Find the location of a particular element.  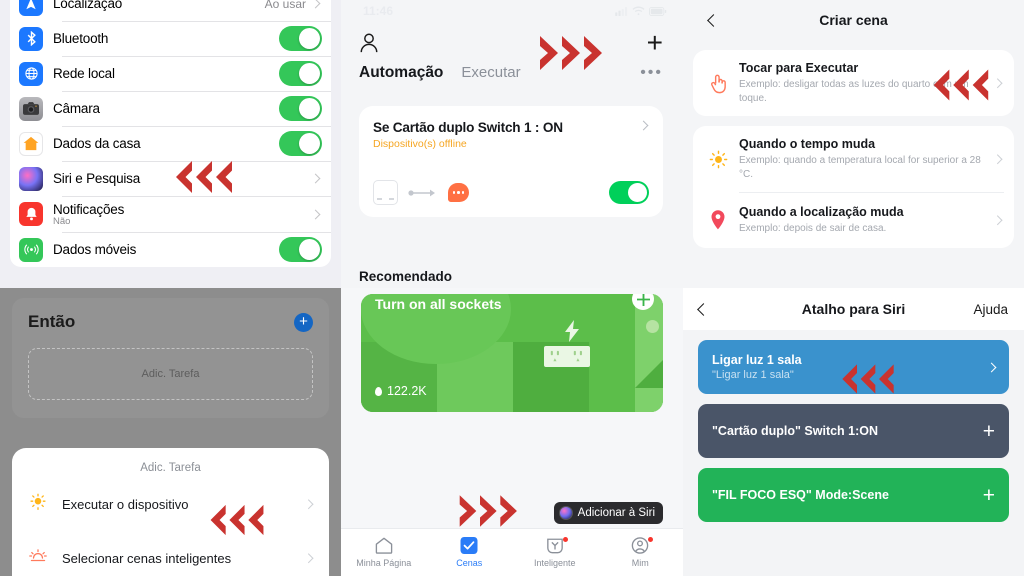

wifi-icon is located at coordinates (638, 11).